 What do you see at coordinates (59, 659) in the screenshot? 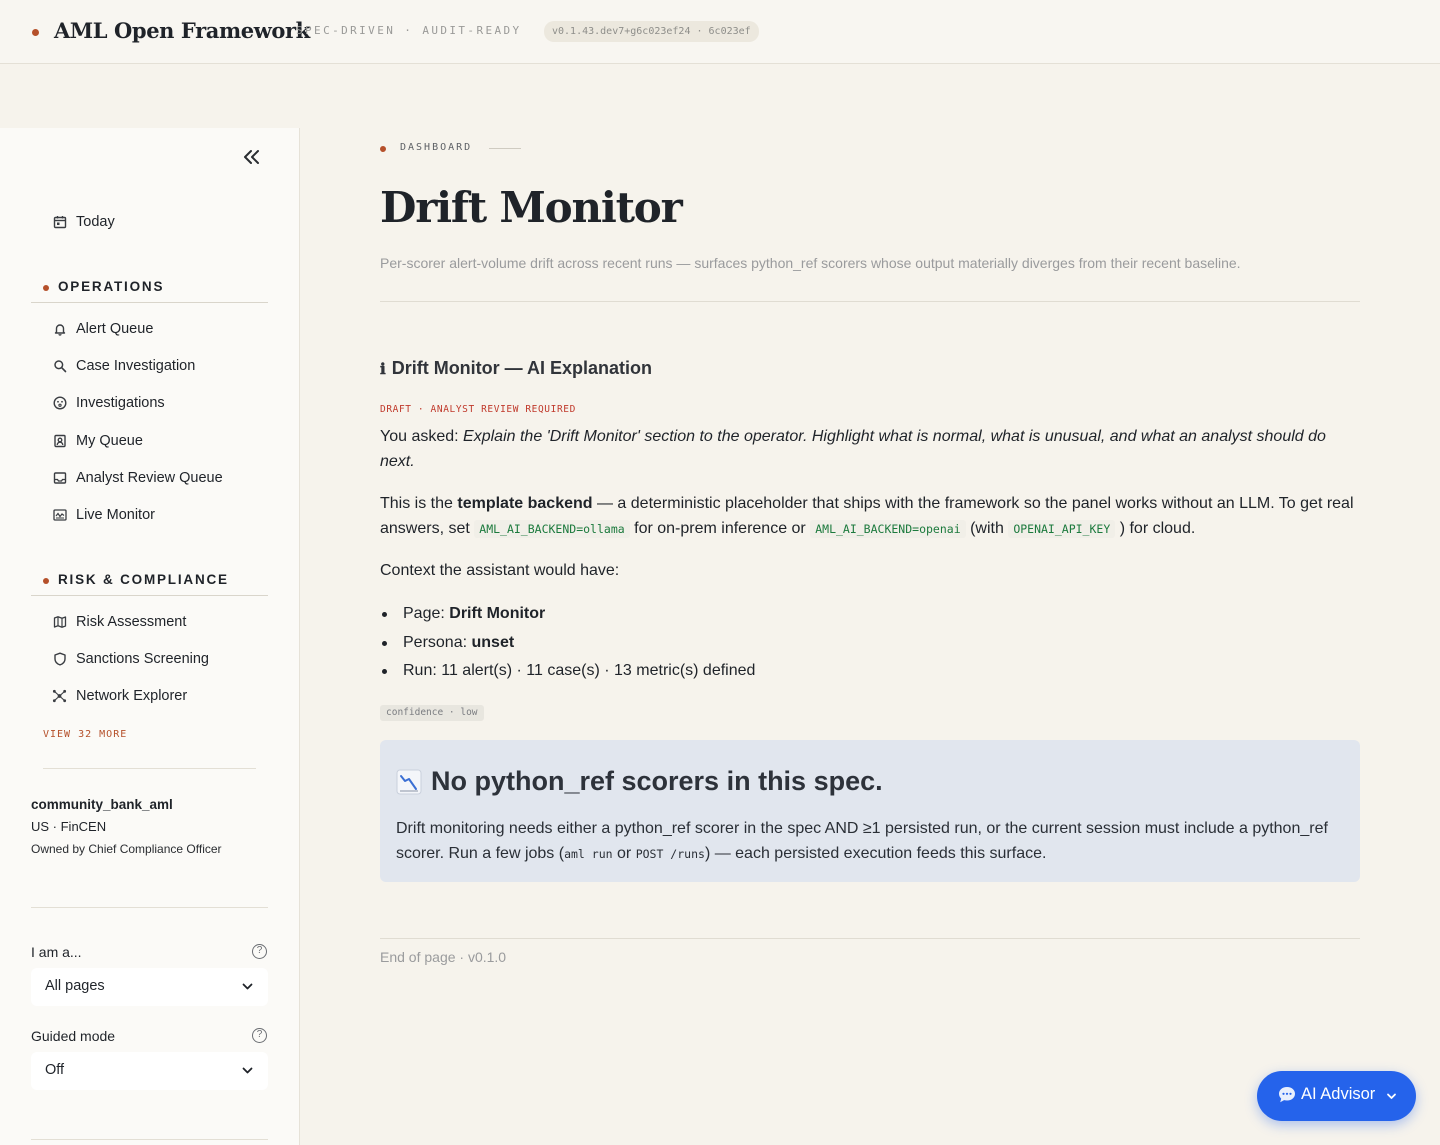
I see `shield-icon` at bounding box center [59, 659].